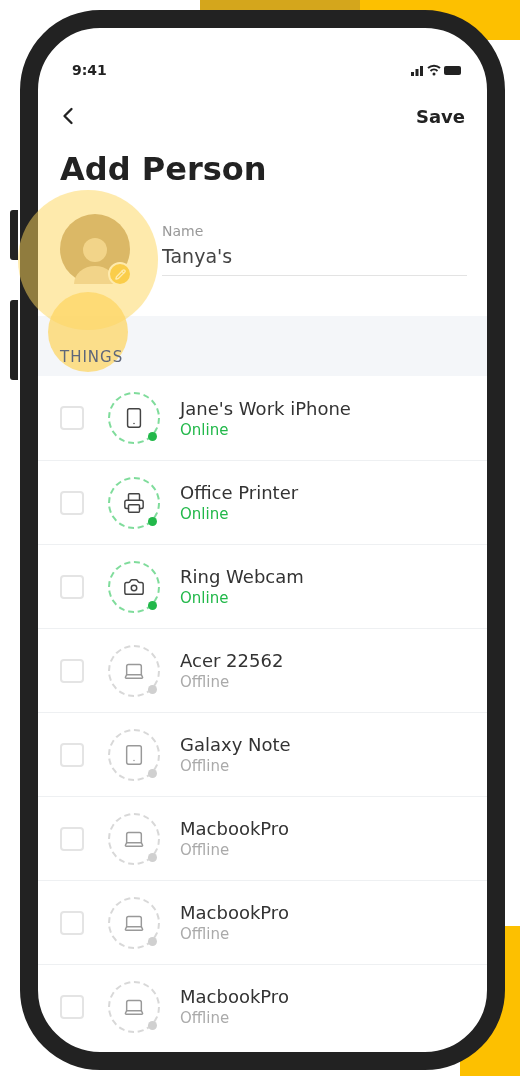 The height and width of the screenshot is (1076, 520). I want to click on name-field: Tanya's, so click(314, 260).